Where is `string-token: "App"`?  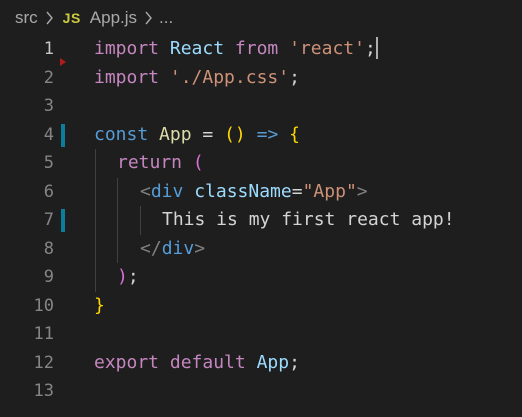 string-token: "App" is located at coordinates (329, 191).